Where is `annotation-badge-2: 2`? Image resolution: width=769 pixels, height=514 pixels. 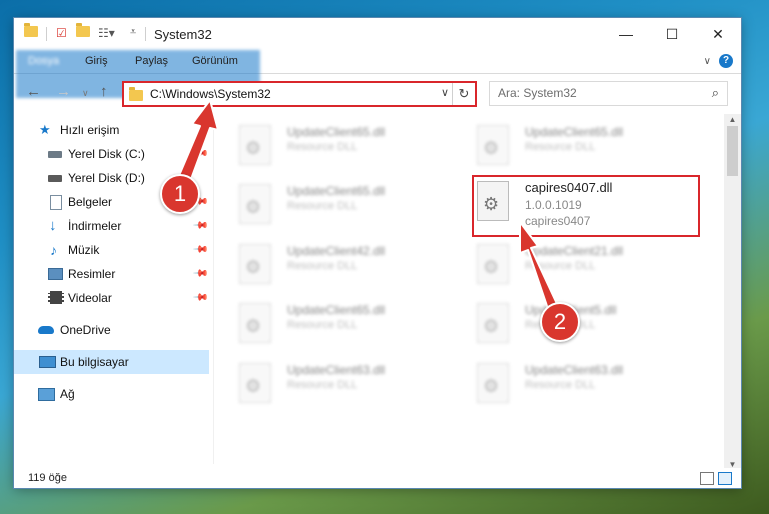 annotation-badge-2: 2 is located at coordinates (560, 322).